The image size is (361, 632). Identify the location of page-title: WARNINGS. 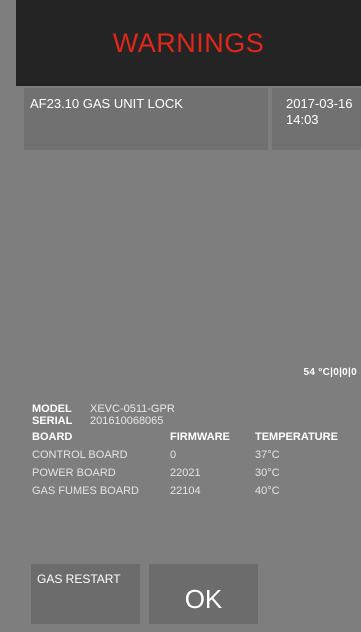
(188, 42).